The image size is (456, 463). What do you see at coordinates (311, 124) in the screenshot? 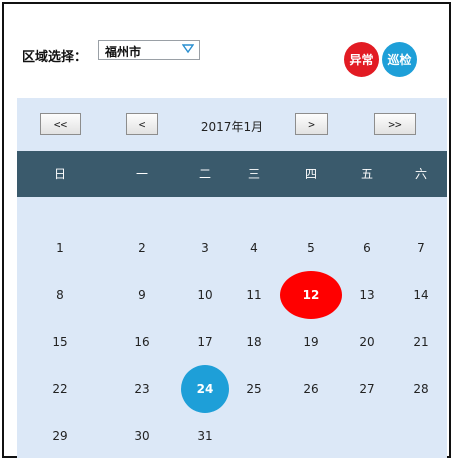
I see `next-month-button: >` at bounding box center [311, 124].